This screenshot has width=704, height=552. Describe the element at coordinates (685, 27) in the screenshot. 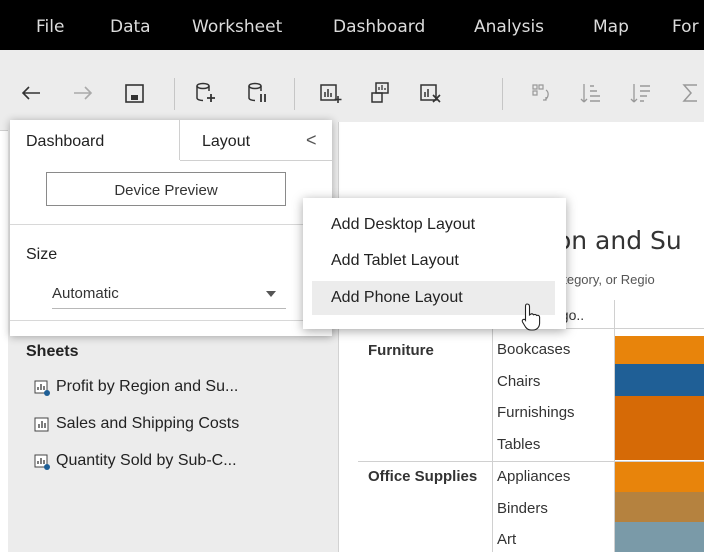

I see `menu-format: For` at that location.